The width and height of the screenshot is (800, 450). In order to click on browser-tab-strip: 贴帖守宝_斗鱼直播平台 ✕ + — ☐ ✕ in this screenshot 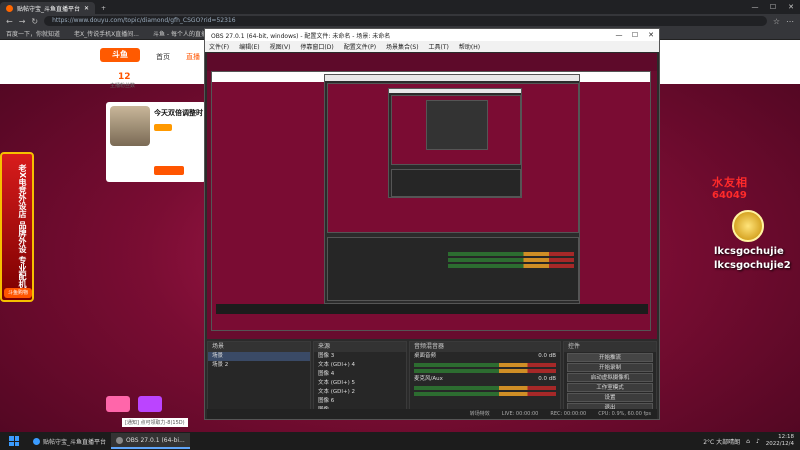, I will do `click(400, 7)`.